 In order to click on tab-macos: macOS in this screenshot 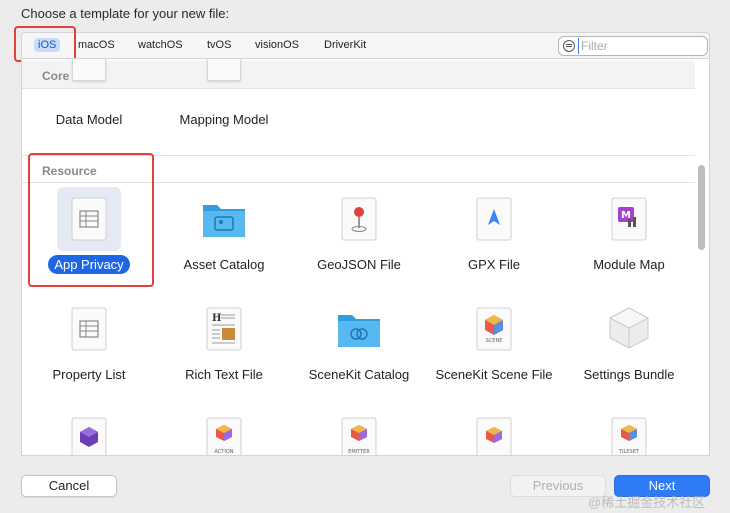, I will do `click(96, 45)`.